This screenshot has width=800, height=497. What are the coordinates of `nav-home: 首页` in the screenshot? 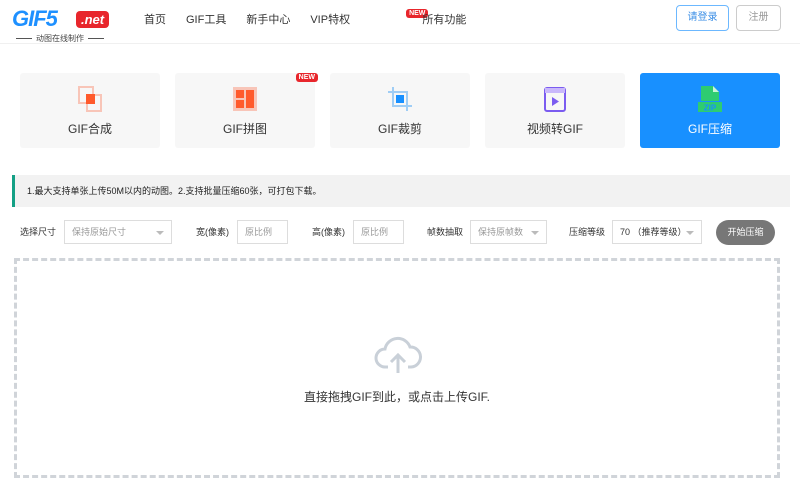 It's located at (155, 19).